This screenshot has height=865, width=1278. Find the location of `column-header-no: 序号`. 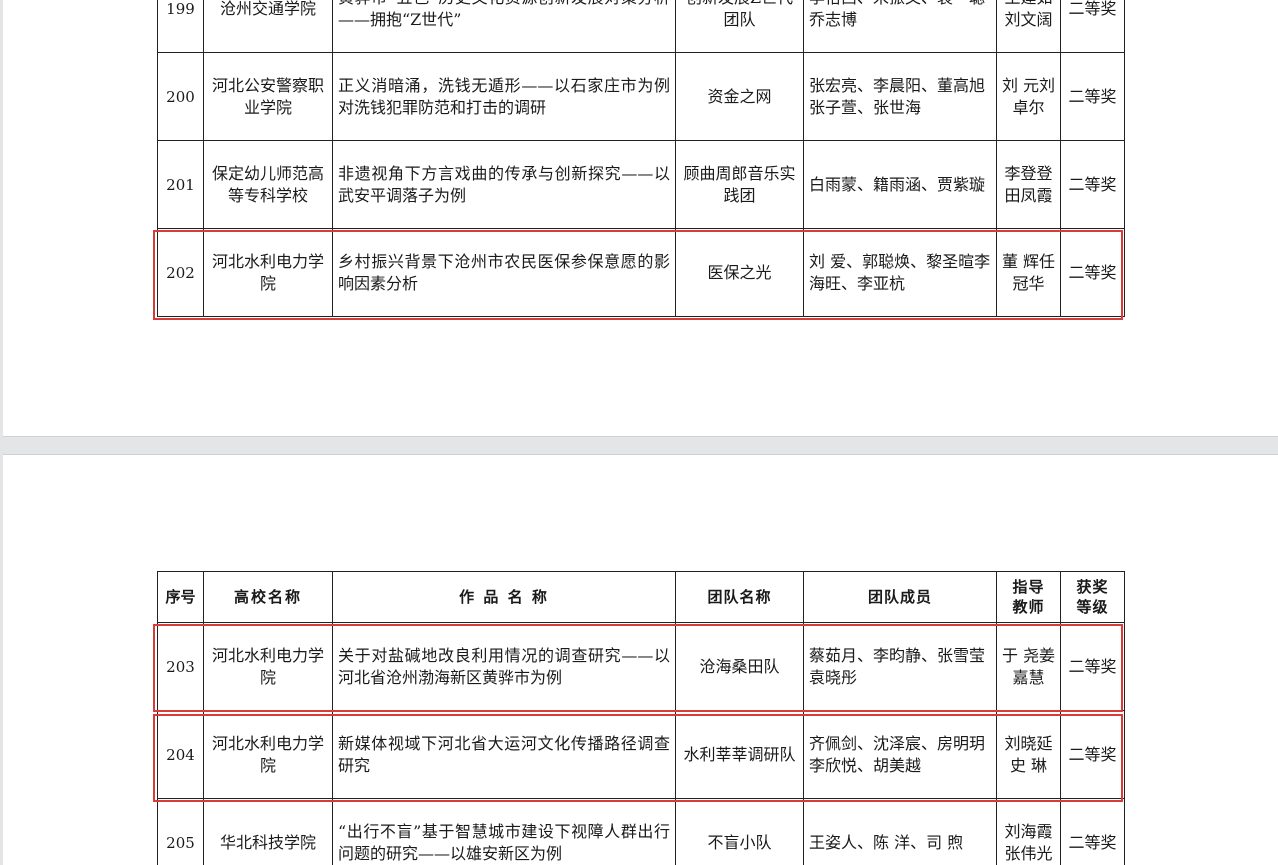

column-header-no: 序号 is located at coordinates (181, 597).